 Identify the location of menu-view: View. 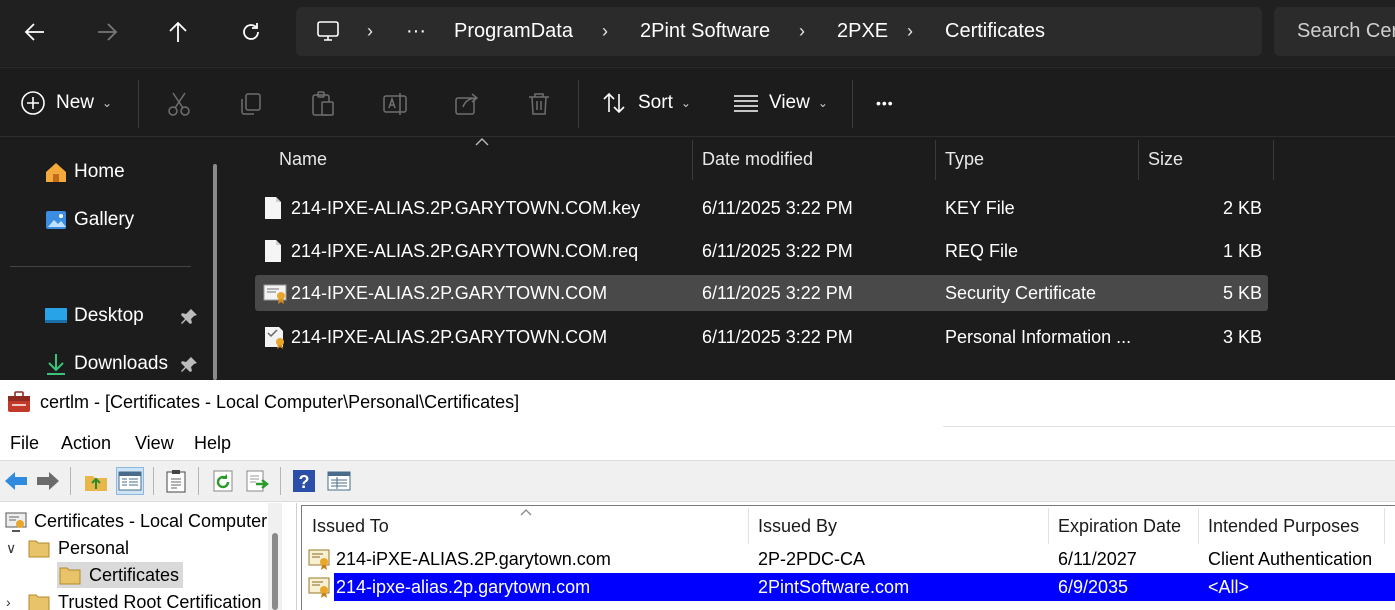
(154, 443).